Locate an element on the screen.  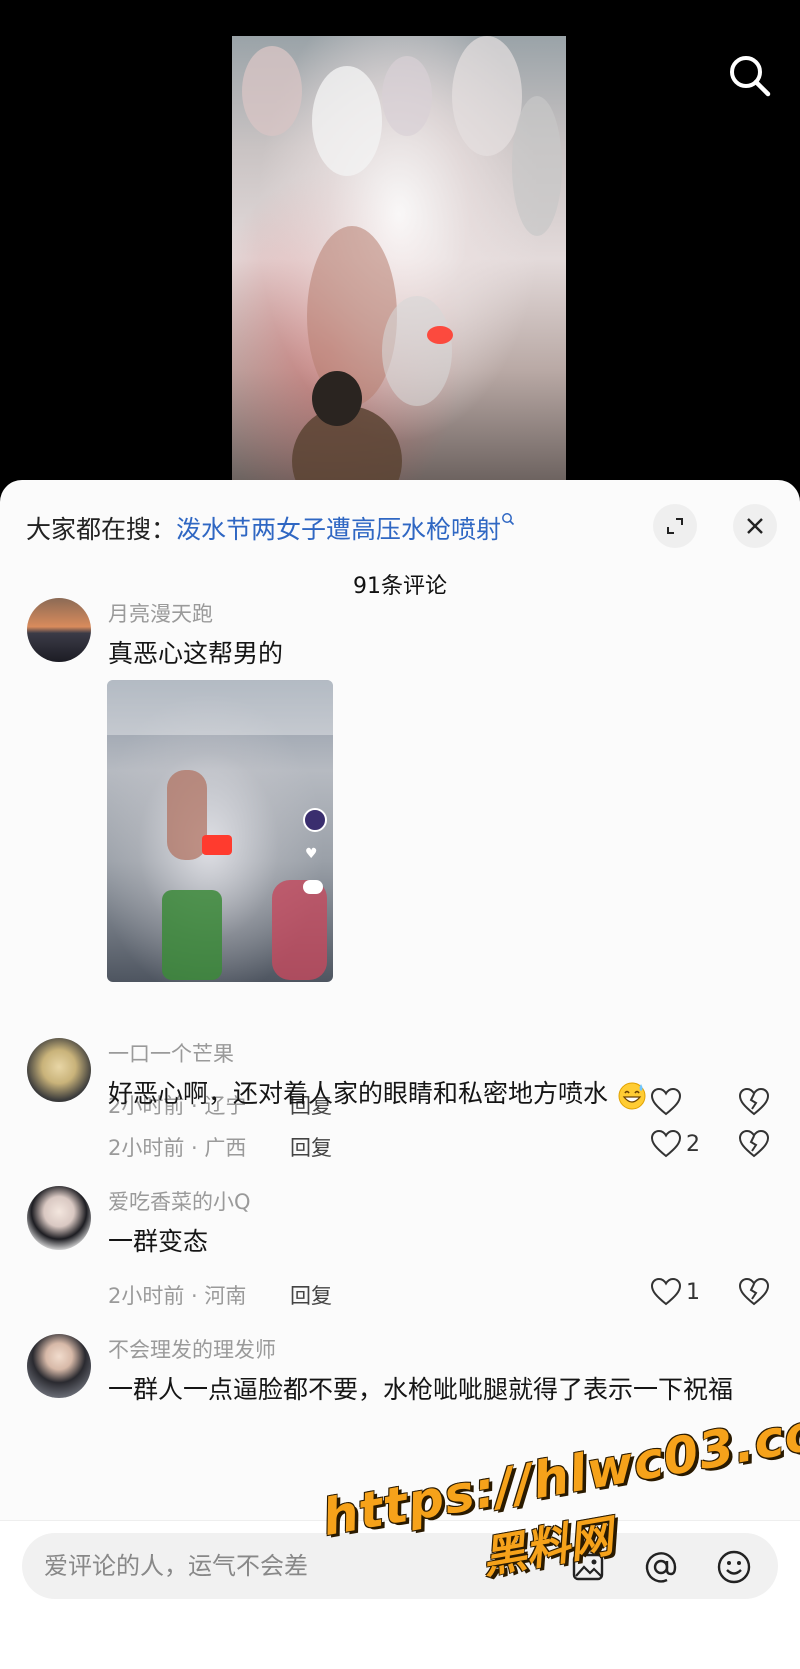
comment-image: ♥ is located at coordinates (220, 831).